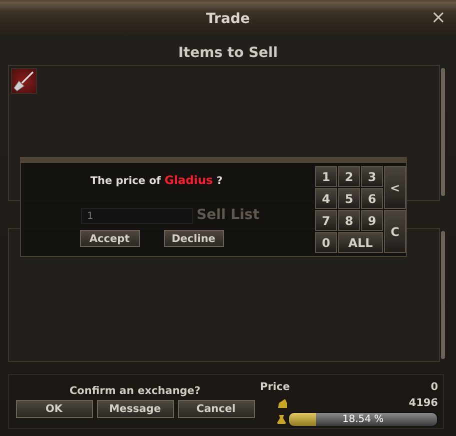 The height and width of the screenshot is (436, 456). I want to click on money-value: 4196, so click(423, 403).